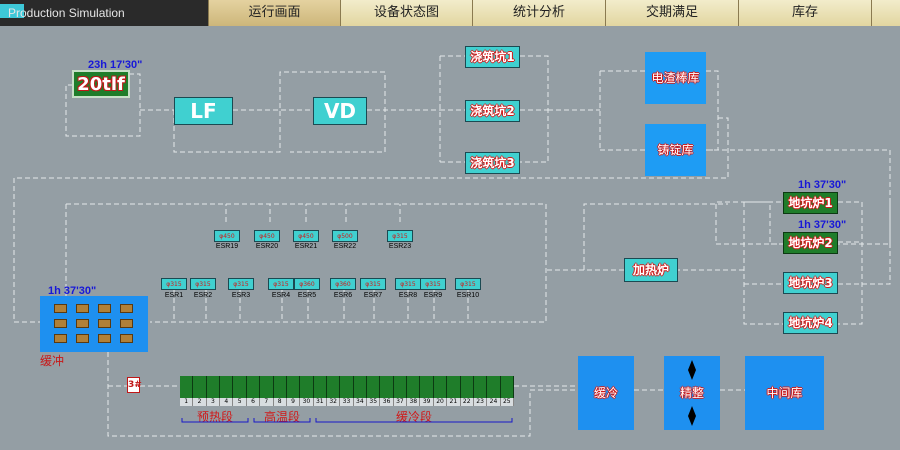 The image size is (900, 450). What do you see at coordinates (267, 236) in the screenshot?
I see `esr-unit-esr20: φ450` at bounding box center [267, 236].